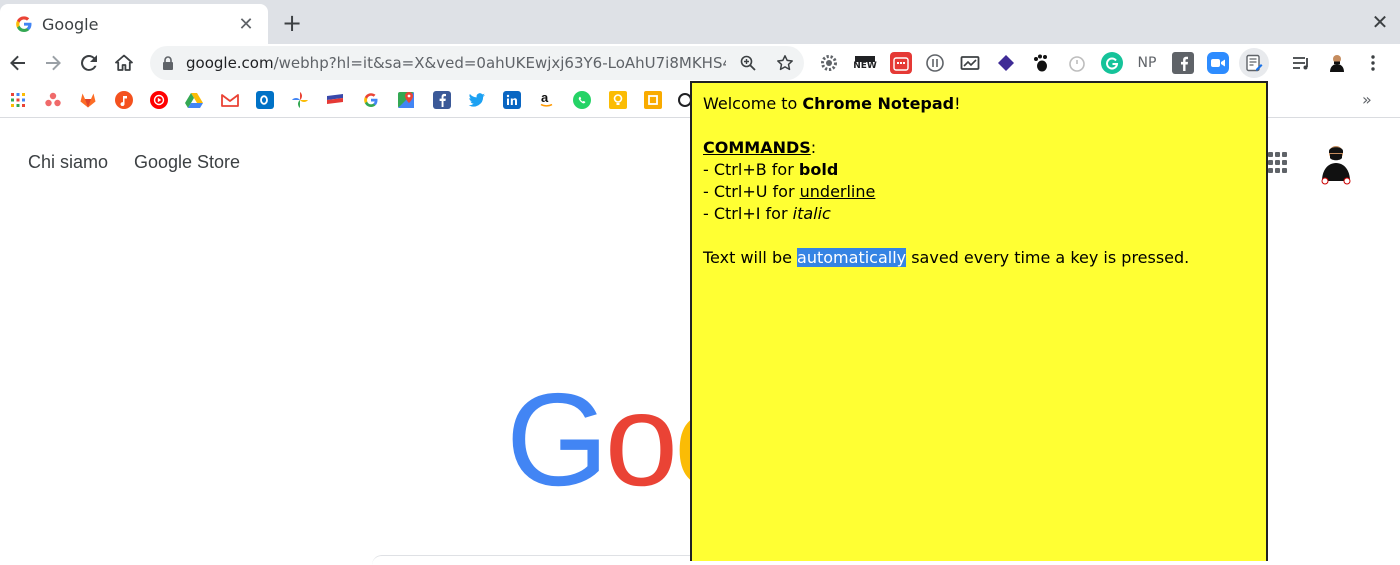 The height and width of the screenshot is (565, 1400). Describe the element at coordinates (1147, 63) in the screenshot. I see `np-extension-icon: NP` at that location.